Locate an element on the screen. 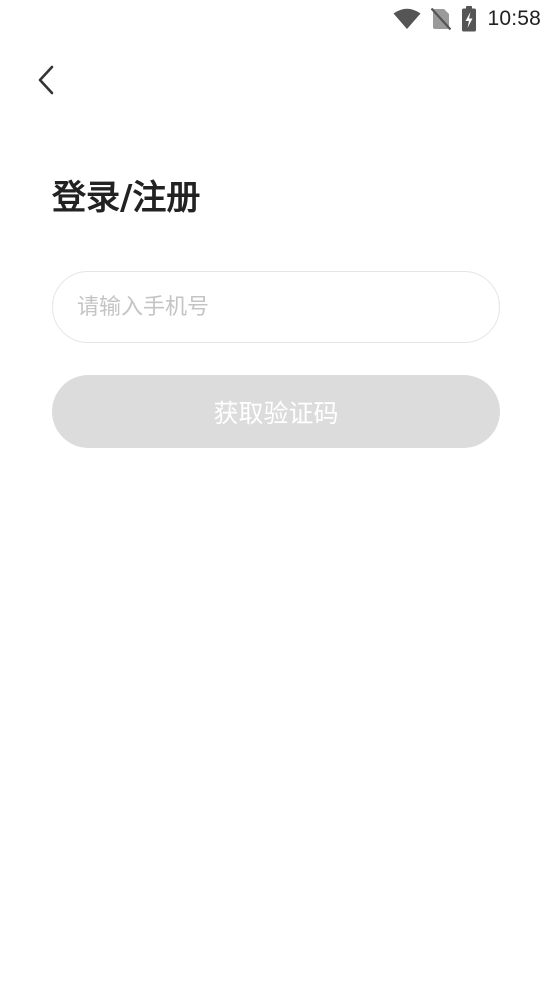 The height and width of the screenshot is (983, 553). phone-input-container is located at coordinates (276, 307).